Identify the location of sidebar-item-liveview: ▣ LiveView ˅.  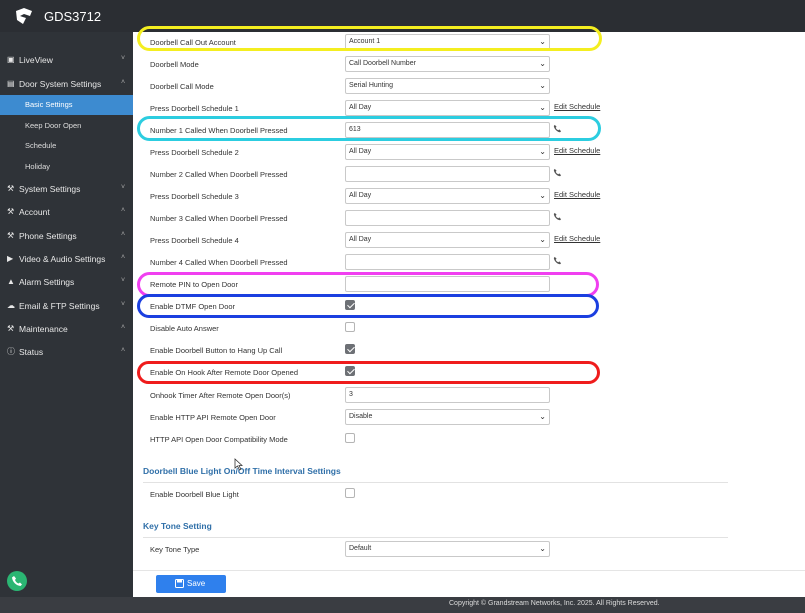
(66, 60).